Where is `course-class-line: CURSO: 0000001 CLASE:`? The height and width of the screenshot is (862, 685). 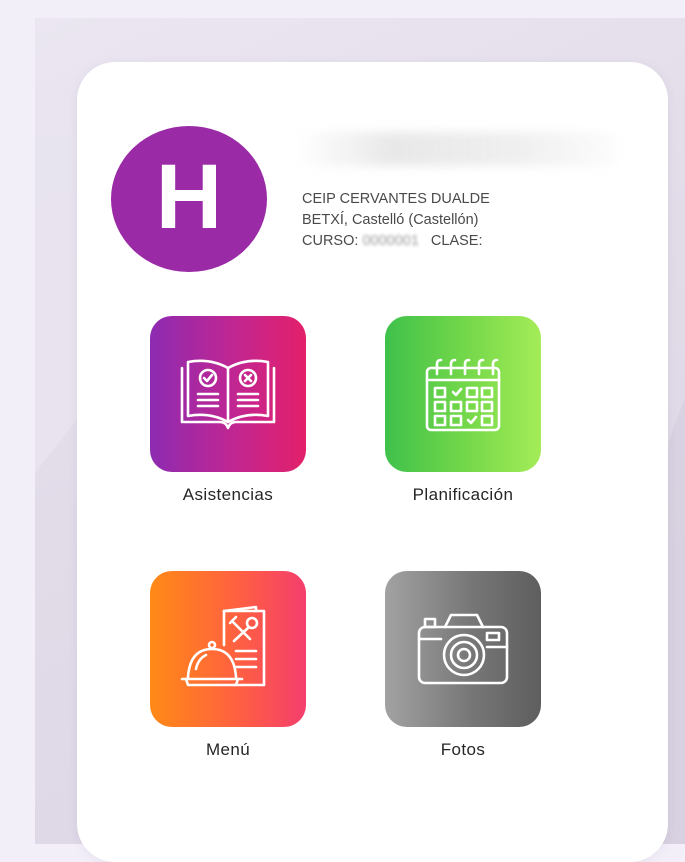
course-class-line: CURSO: 0000001 CLASE: is located at coordinates (396, 241).